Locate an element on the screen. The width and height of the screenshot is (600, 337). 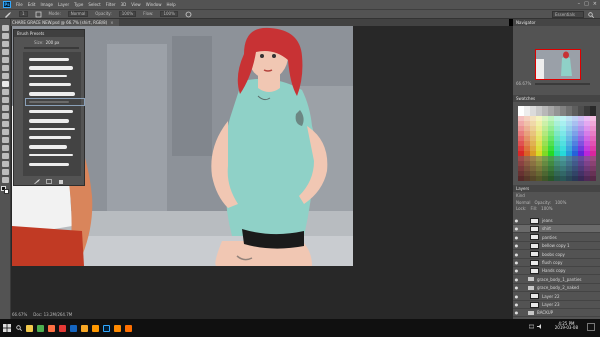
eyedropper-tool-icon is located at coordinates (5, 68).